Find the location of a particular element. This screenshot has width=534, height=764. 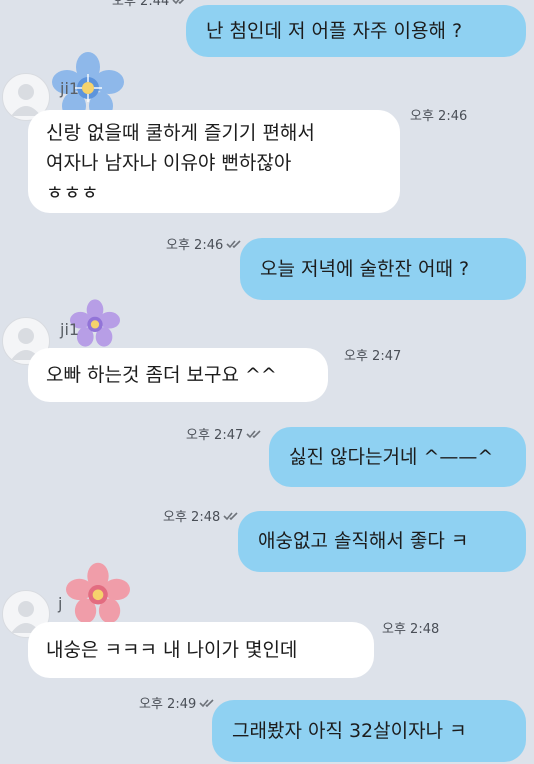

message-bubble-outgoing: 애숭없고 솔직해서 좋다 ㅋ is located at coordinates (382, 541).